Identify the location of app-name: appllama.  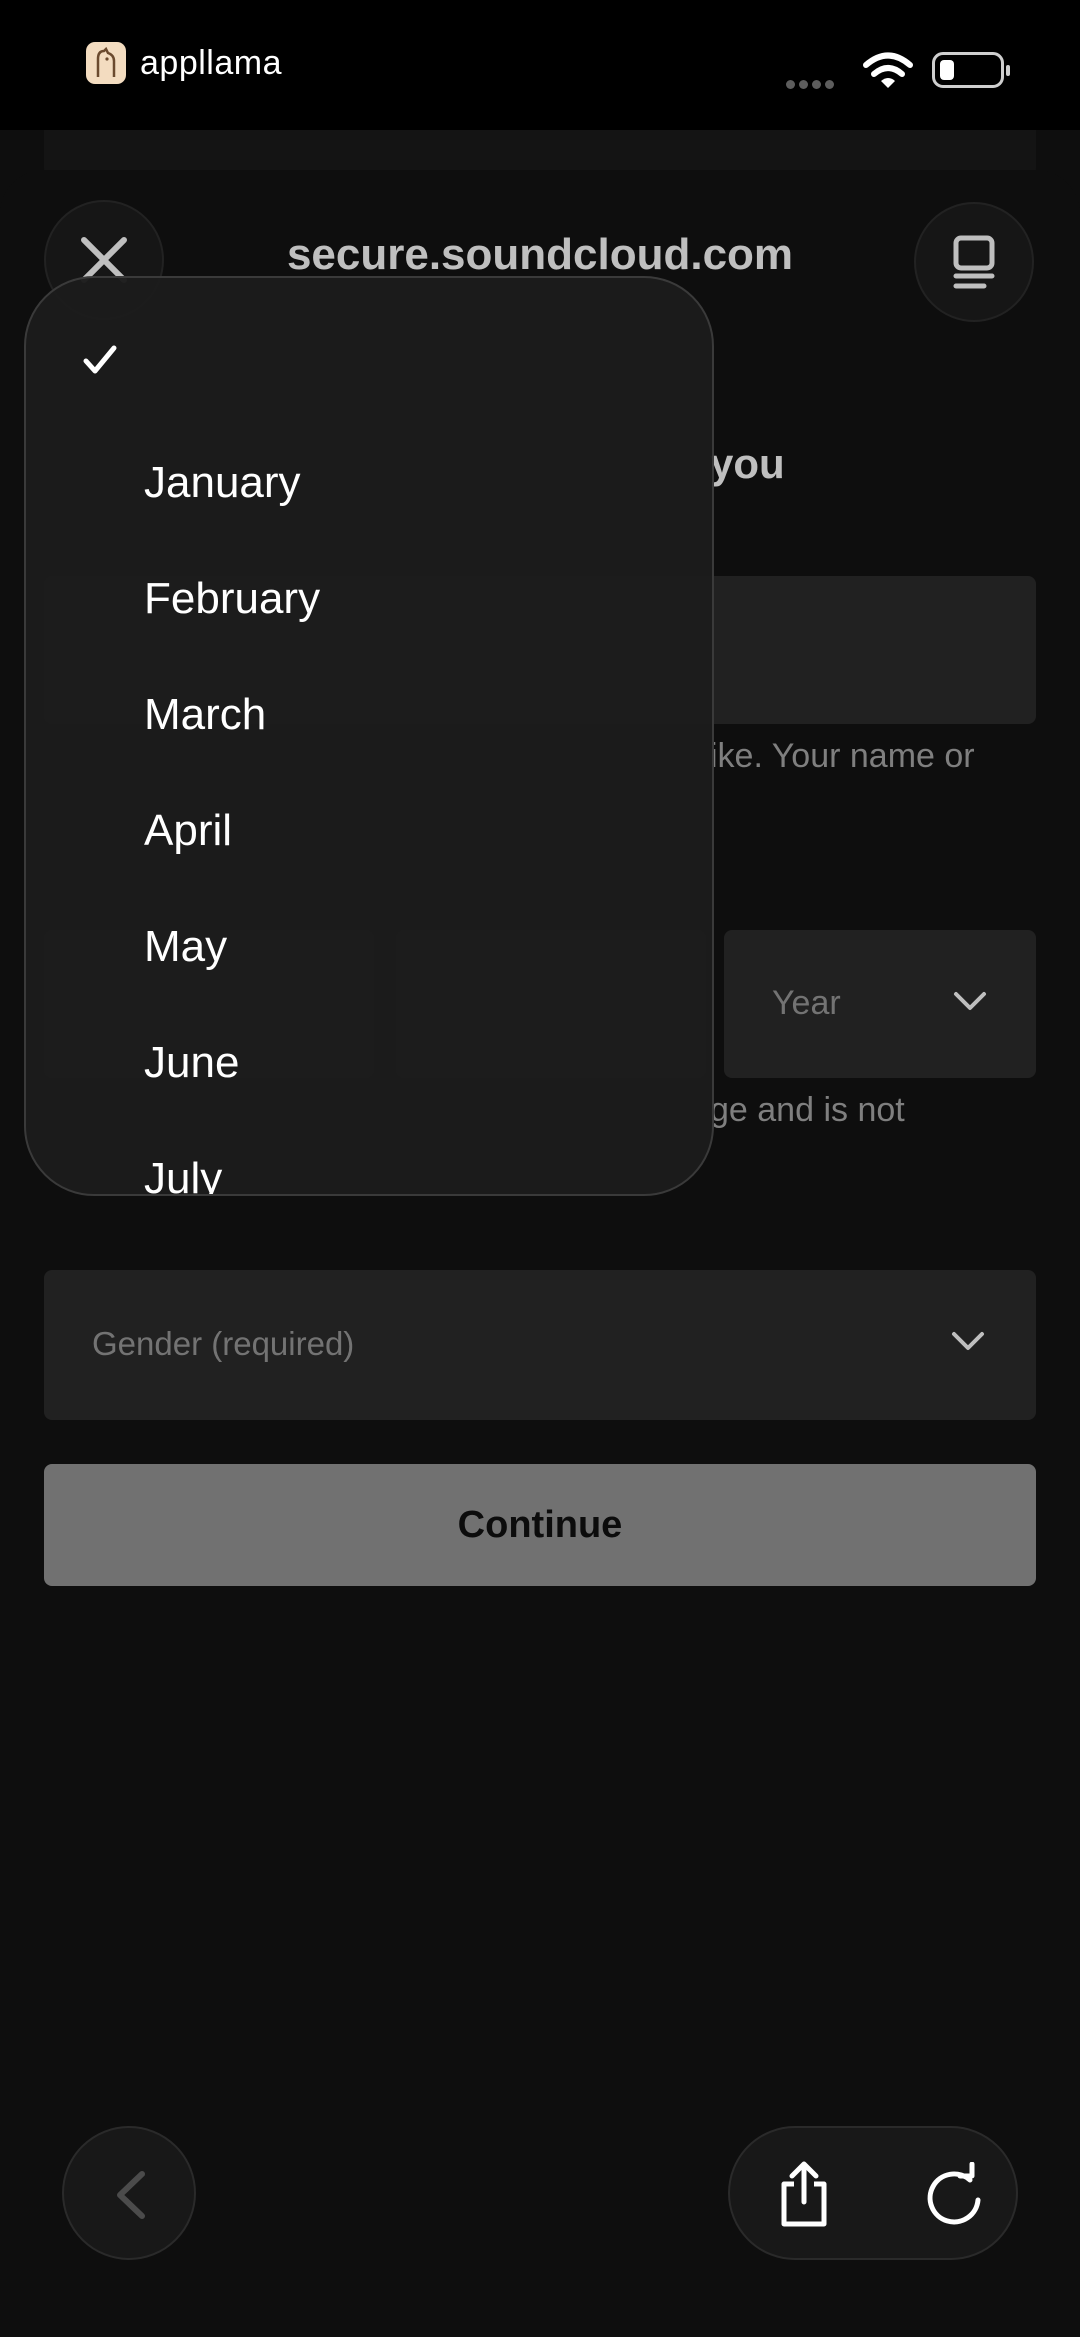
(211, 63).